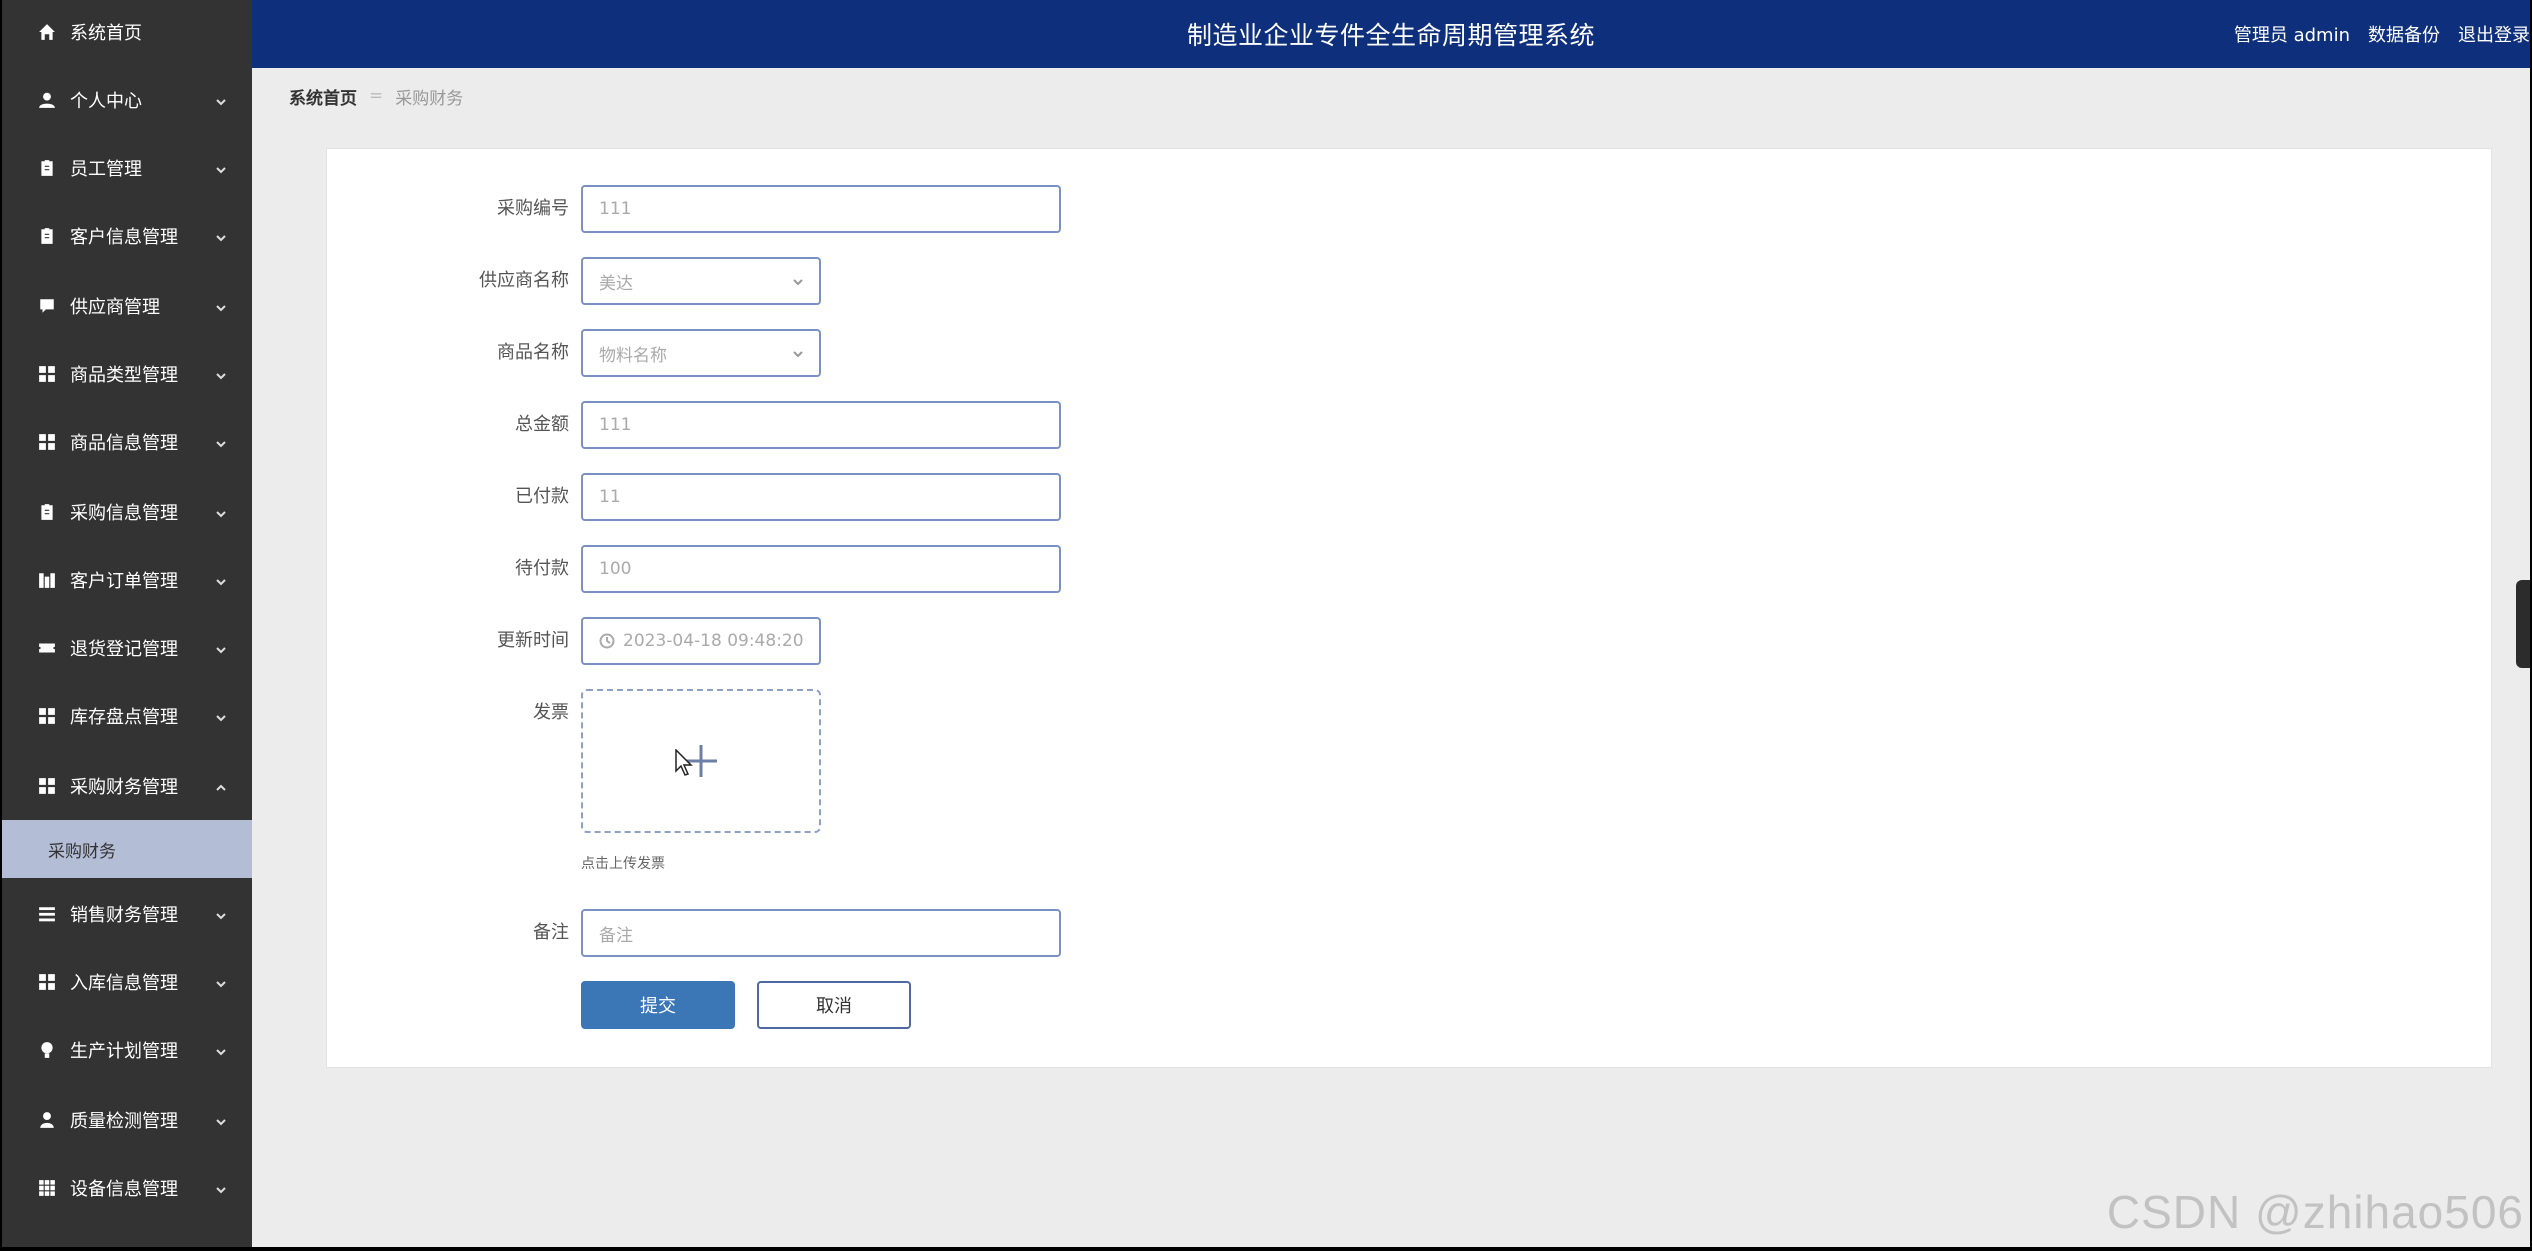  What do you see at coordinates (2291, 35) in the screenshot?
I see `current-user: 管理员 admin` at bounding box center [2291, 35].